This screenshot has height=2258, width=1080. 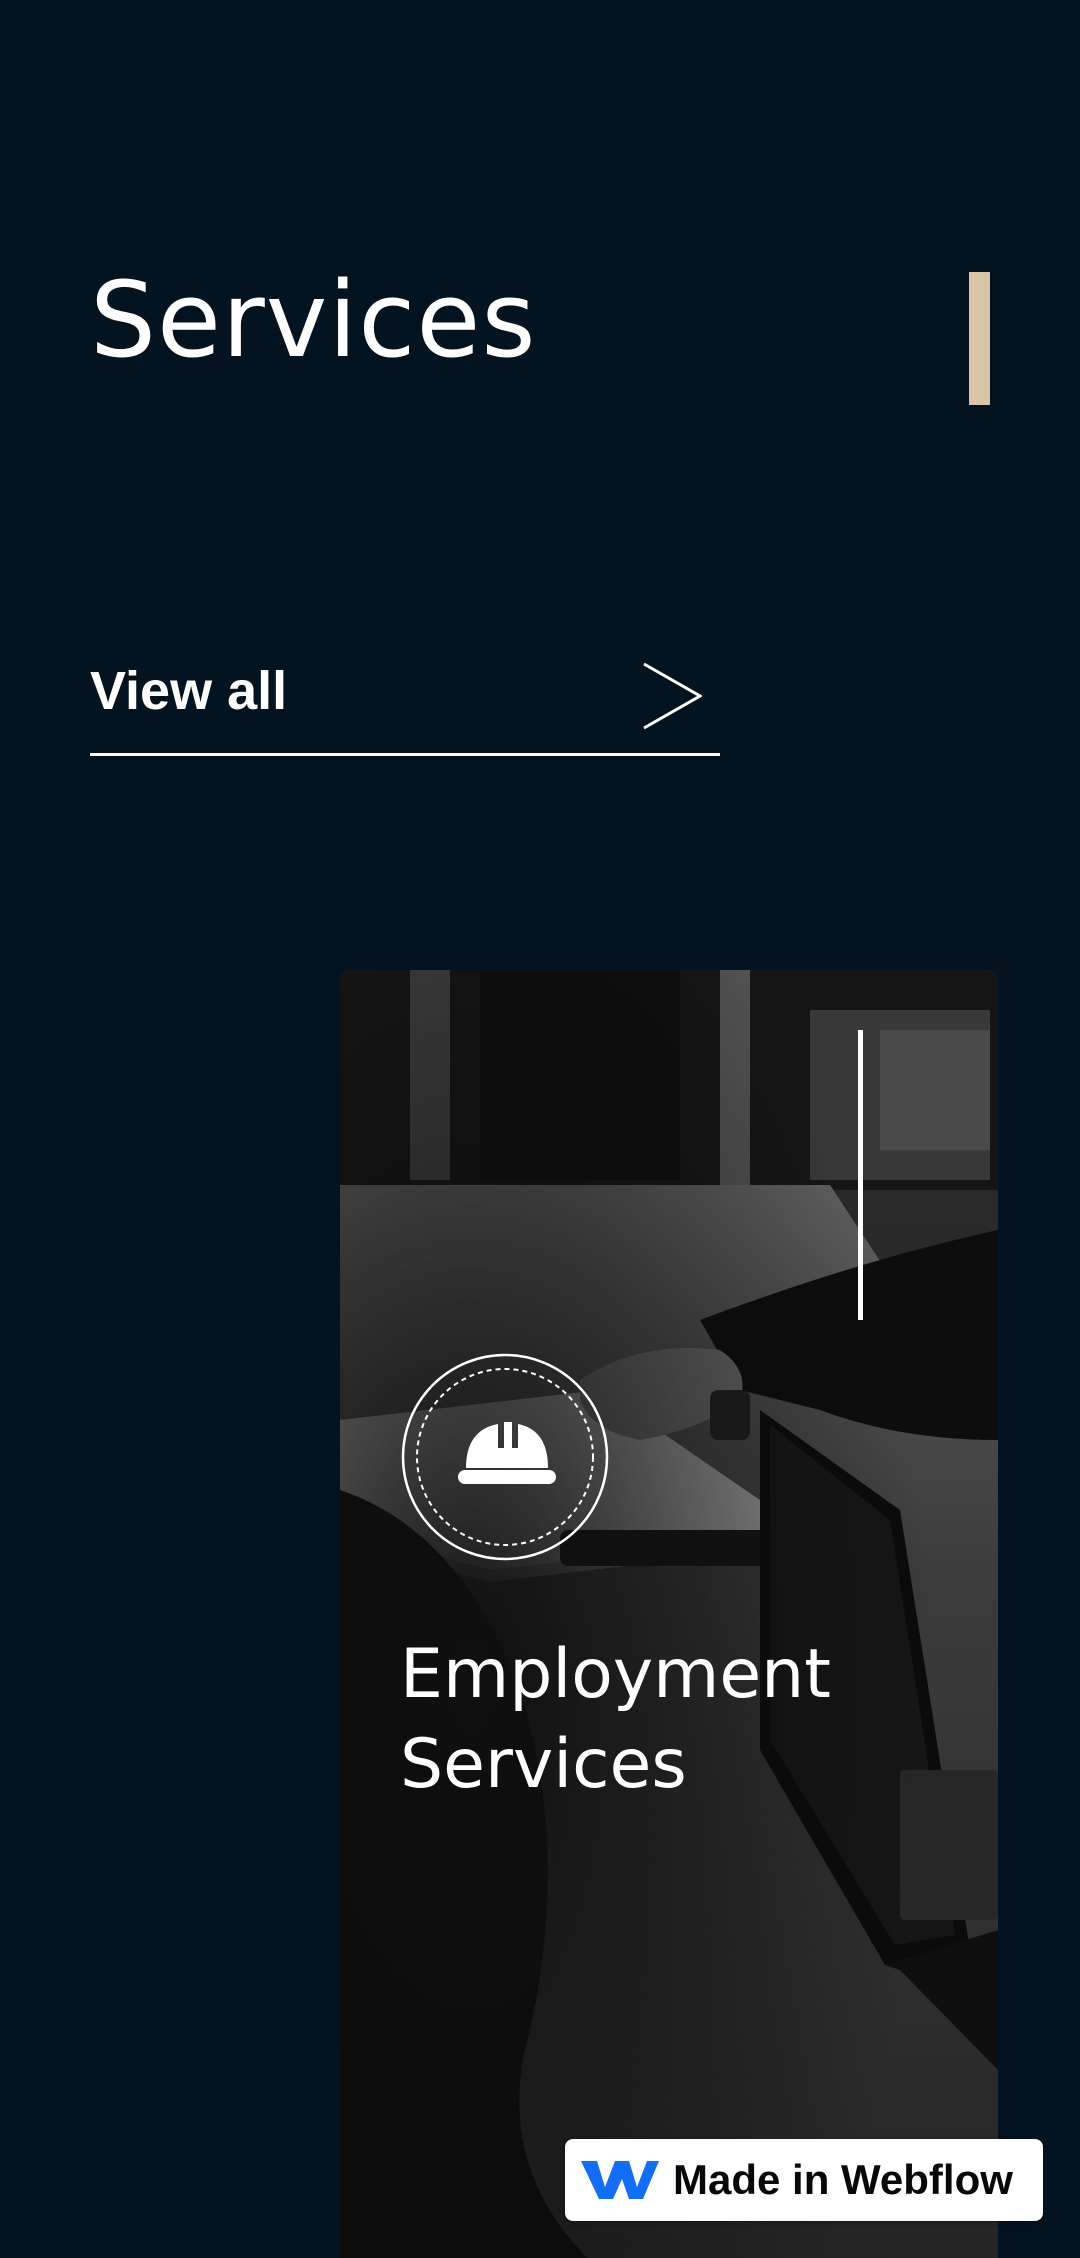 What do you see at coordinates (189, 691) in the screenshot?
I see `view-all-label: View all` at bounding box center [189, 691].